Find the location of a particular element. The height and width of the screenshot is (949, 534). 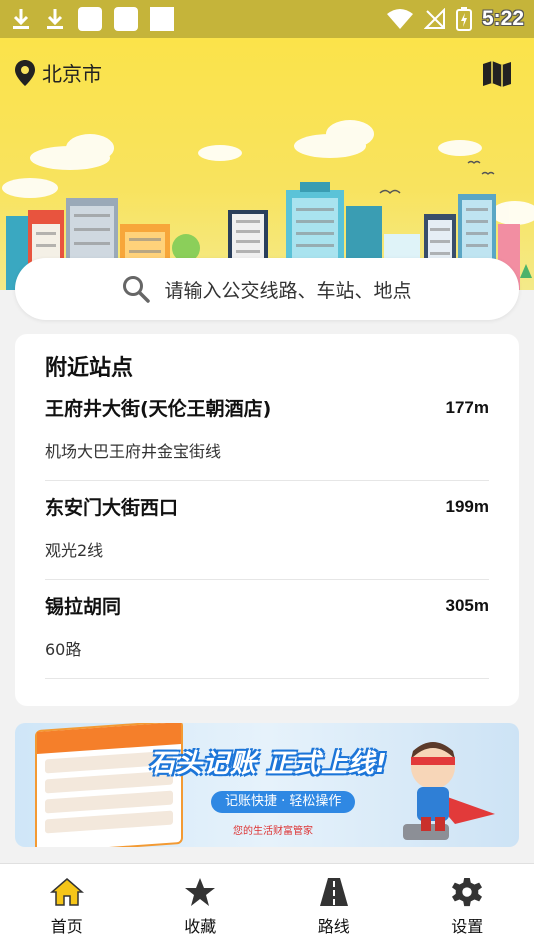

nav-settings: 设置 is located at coordinates (467, 906).